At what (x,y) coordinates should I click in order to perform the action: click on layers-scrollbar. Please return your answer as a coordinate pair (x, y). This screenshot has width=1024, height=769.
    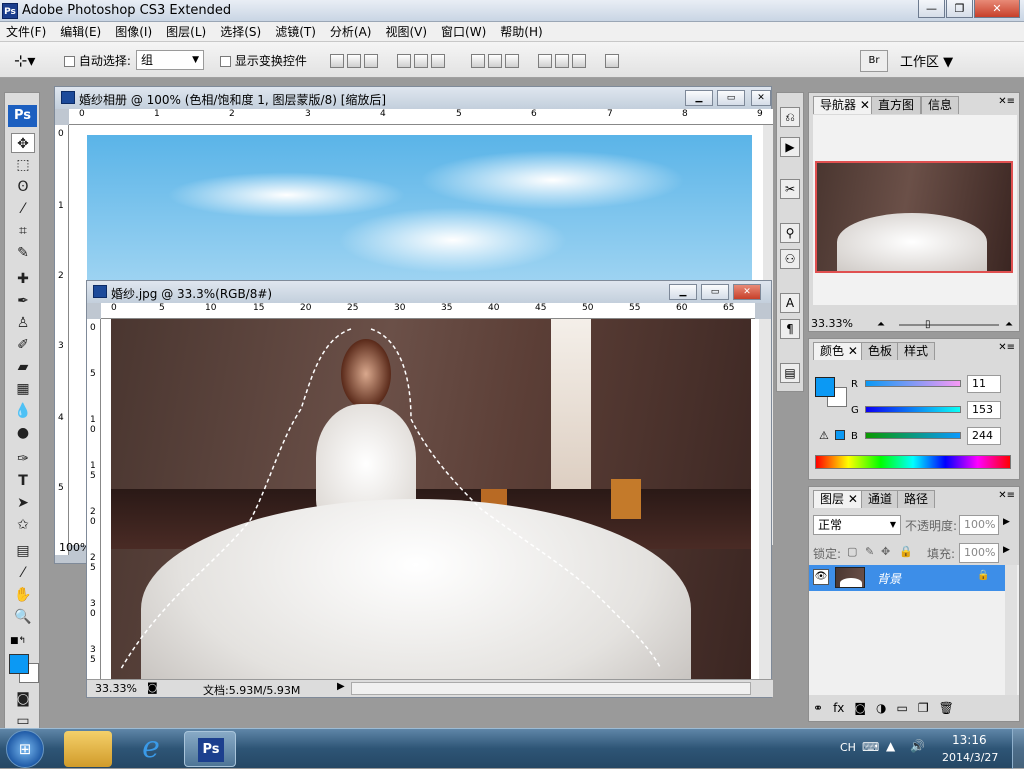
    Looking at the image, I should click on (1011, 630).